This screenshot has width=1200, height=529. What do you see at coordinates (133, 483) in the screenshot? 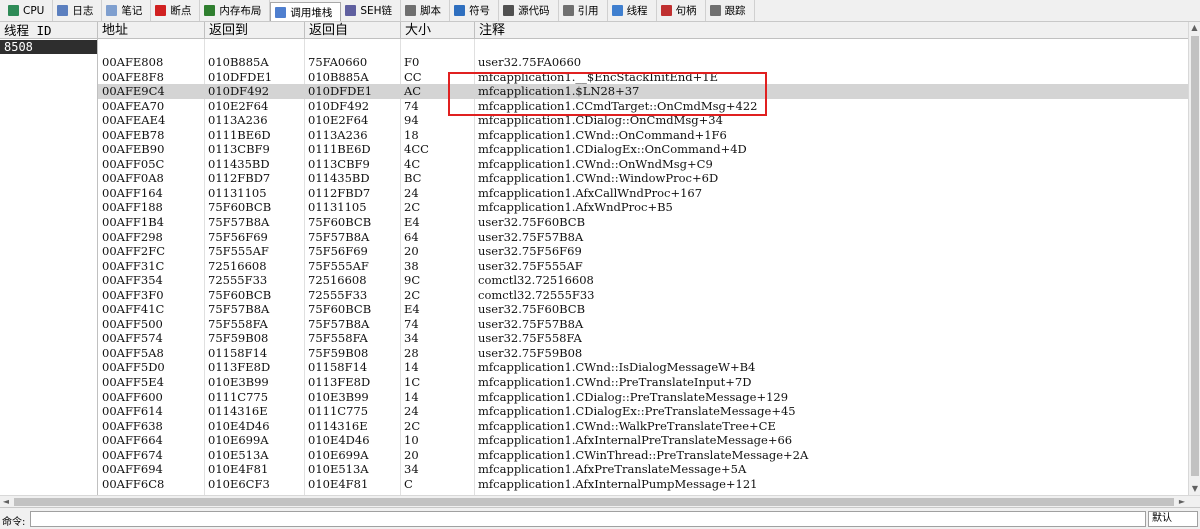
I see `address-cell: 00AFF6C8` at bounding box center [133, 483].